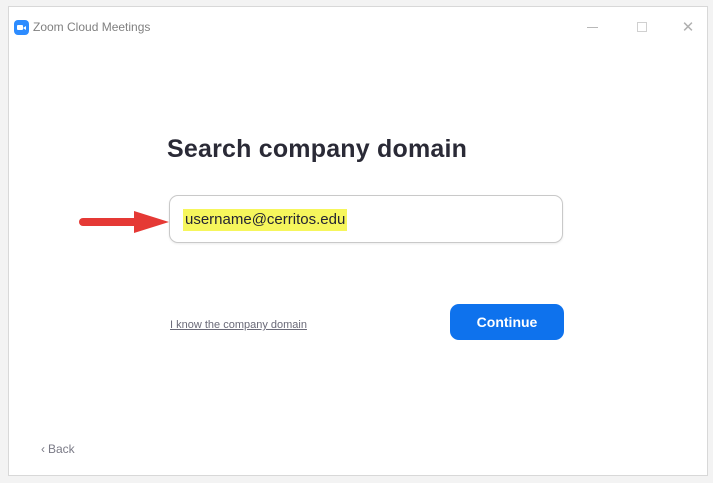 The height and width of the screenshot is (483, 713). I want to click on maximize-icon, so click(642, 27).